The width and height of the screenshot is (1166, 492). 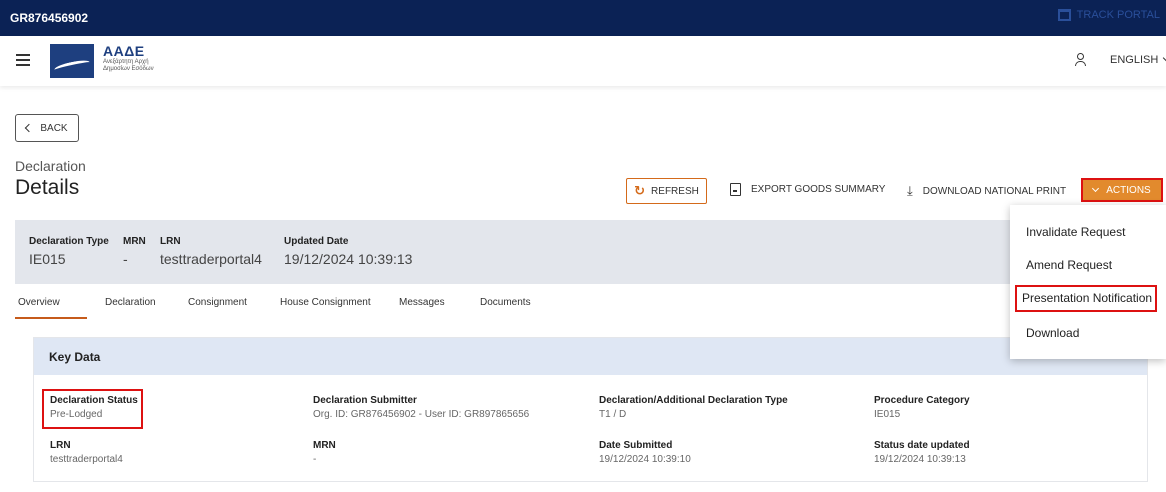 I want to click on export-goods-summary-button: EXPORT GOODS SUMMARY, so click(x=807, y=189).